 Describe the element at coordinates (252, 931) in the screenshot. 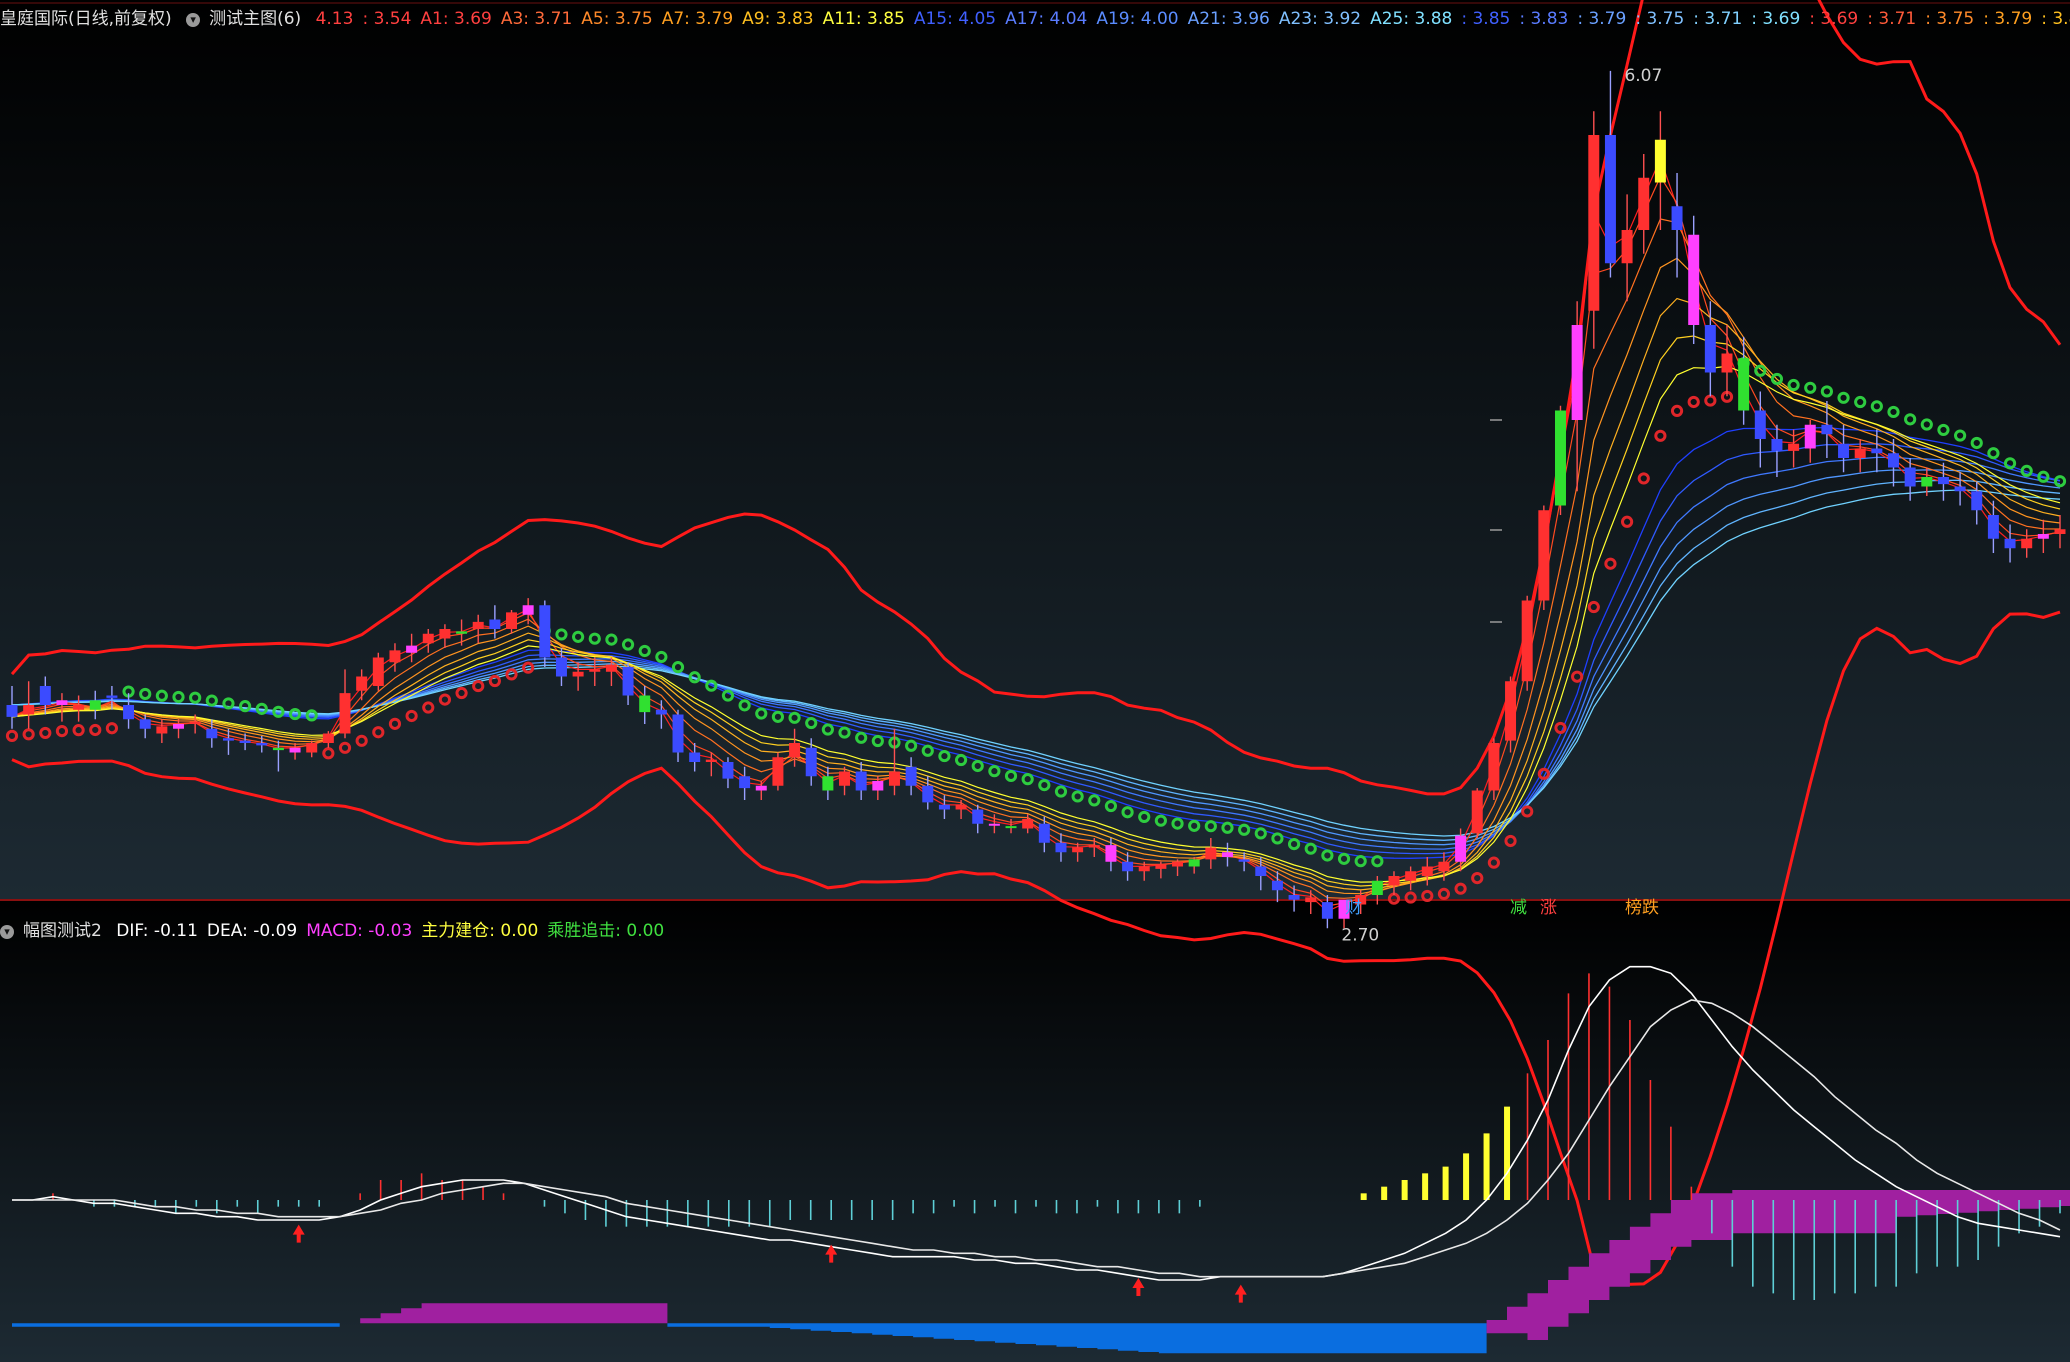

I see `macd-value: DEA: -0.09` at that location.